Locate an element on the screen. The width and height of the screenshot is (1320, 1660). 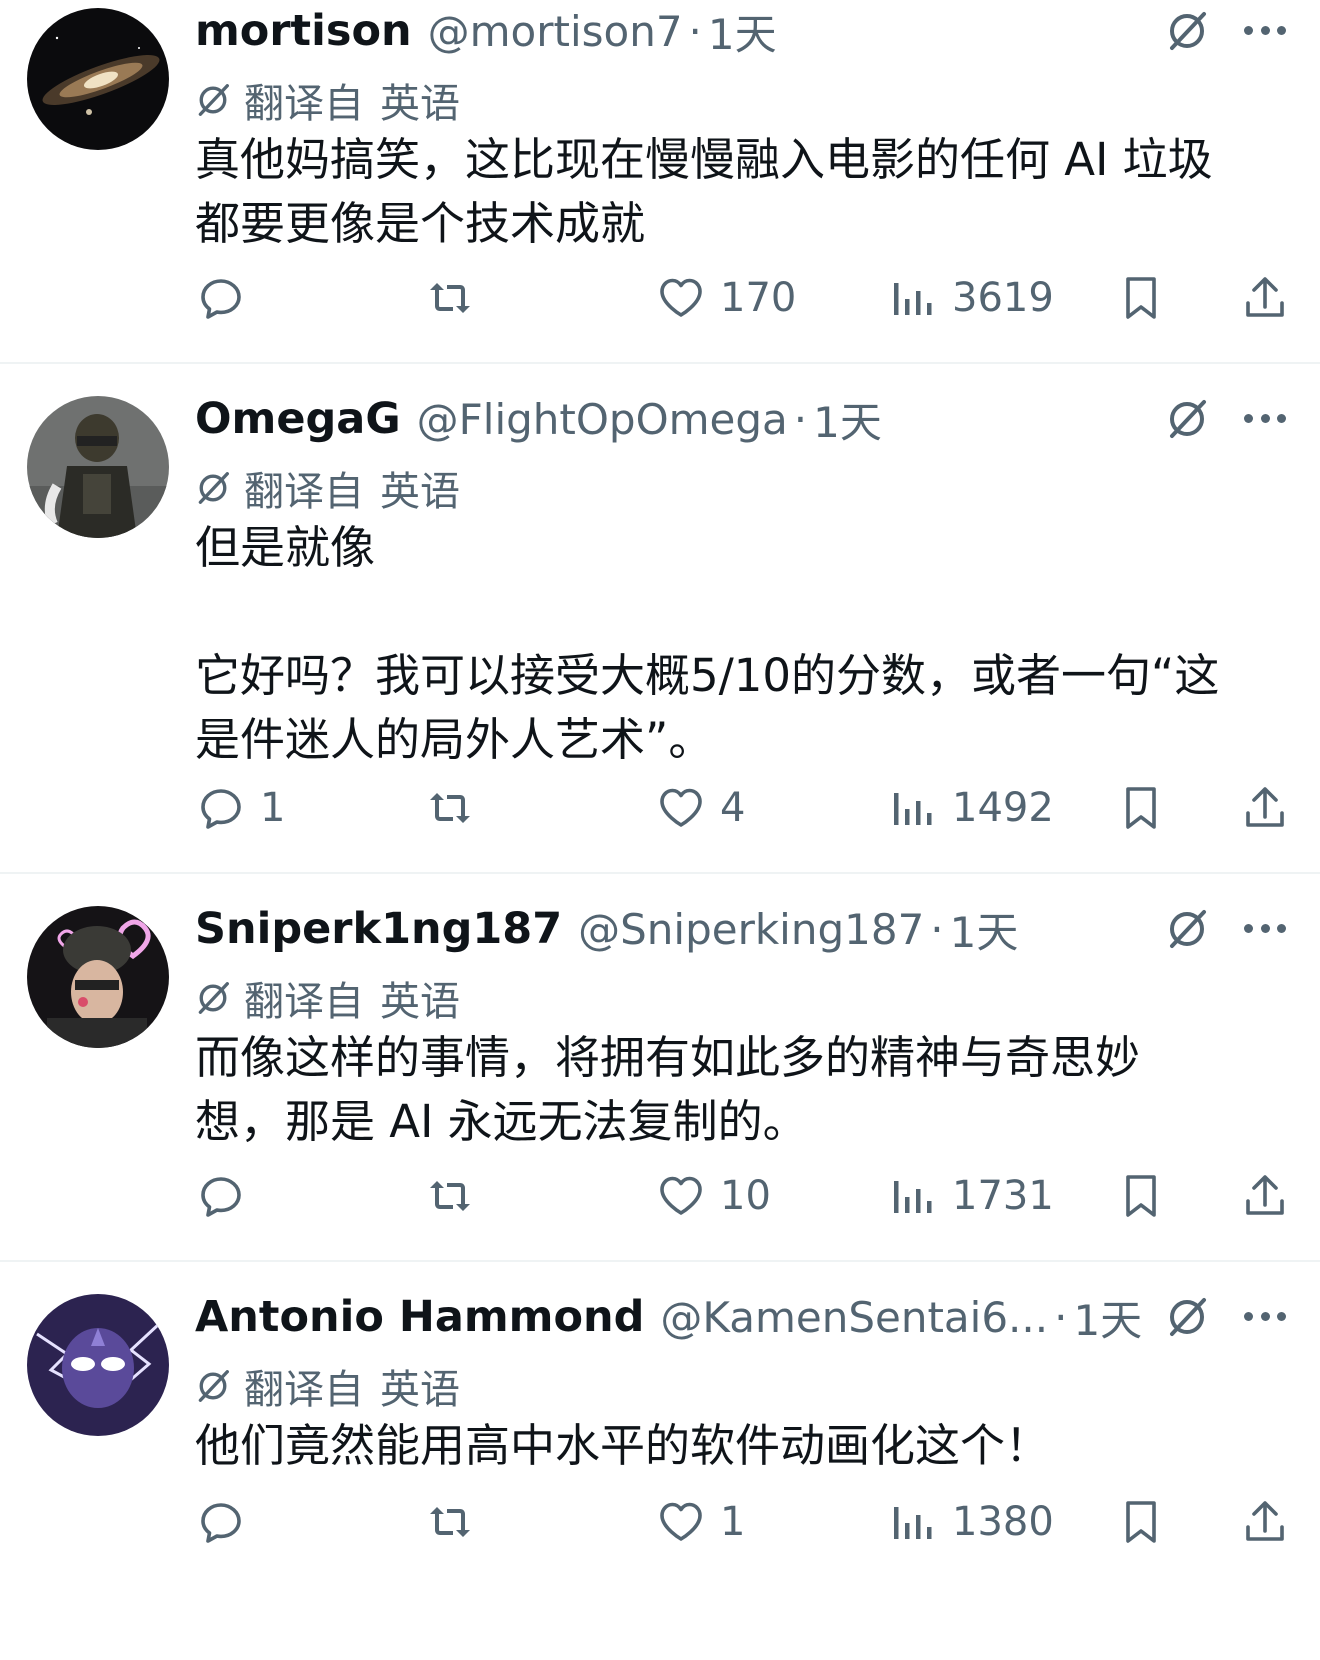
display-name: mortison is located at coordinates (303, 31).